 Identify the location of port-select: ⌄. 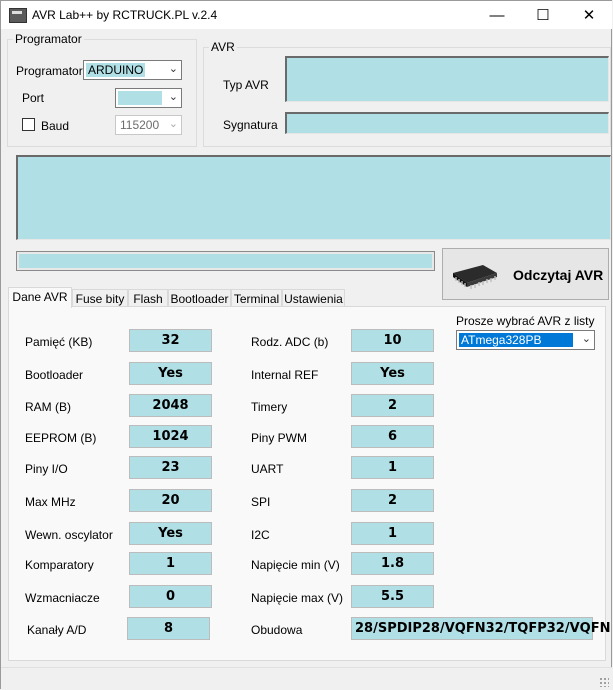
(148, 98).